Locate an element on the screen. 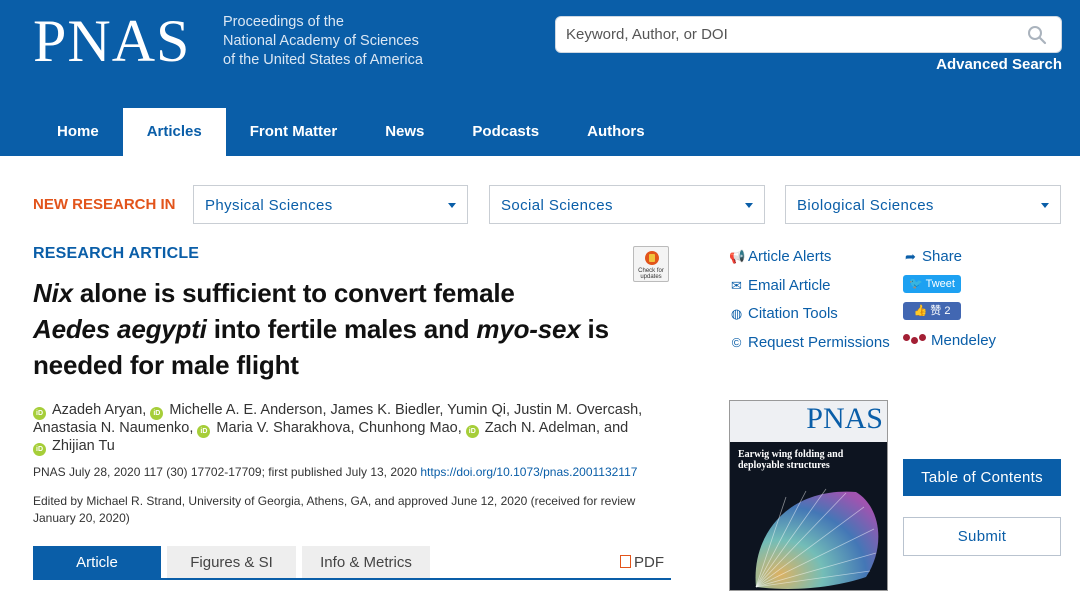 The height and width of the screenshot is (591, 1080). crossmark-icon is located at coordinates (652, 258).